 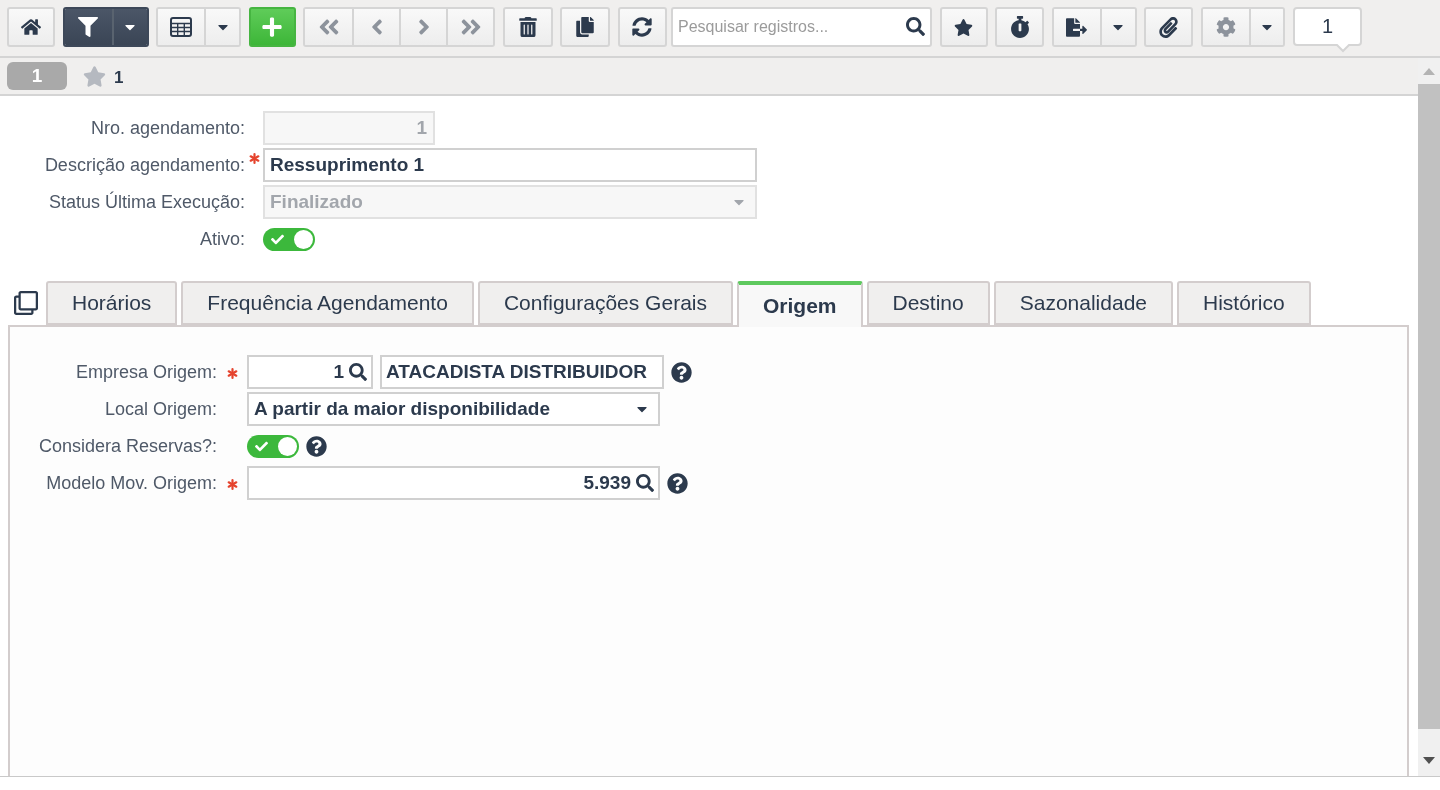 I want to click on field-label: Ativo:, so click(x=222, y=239).